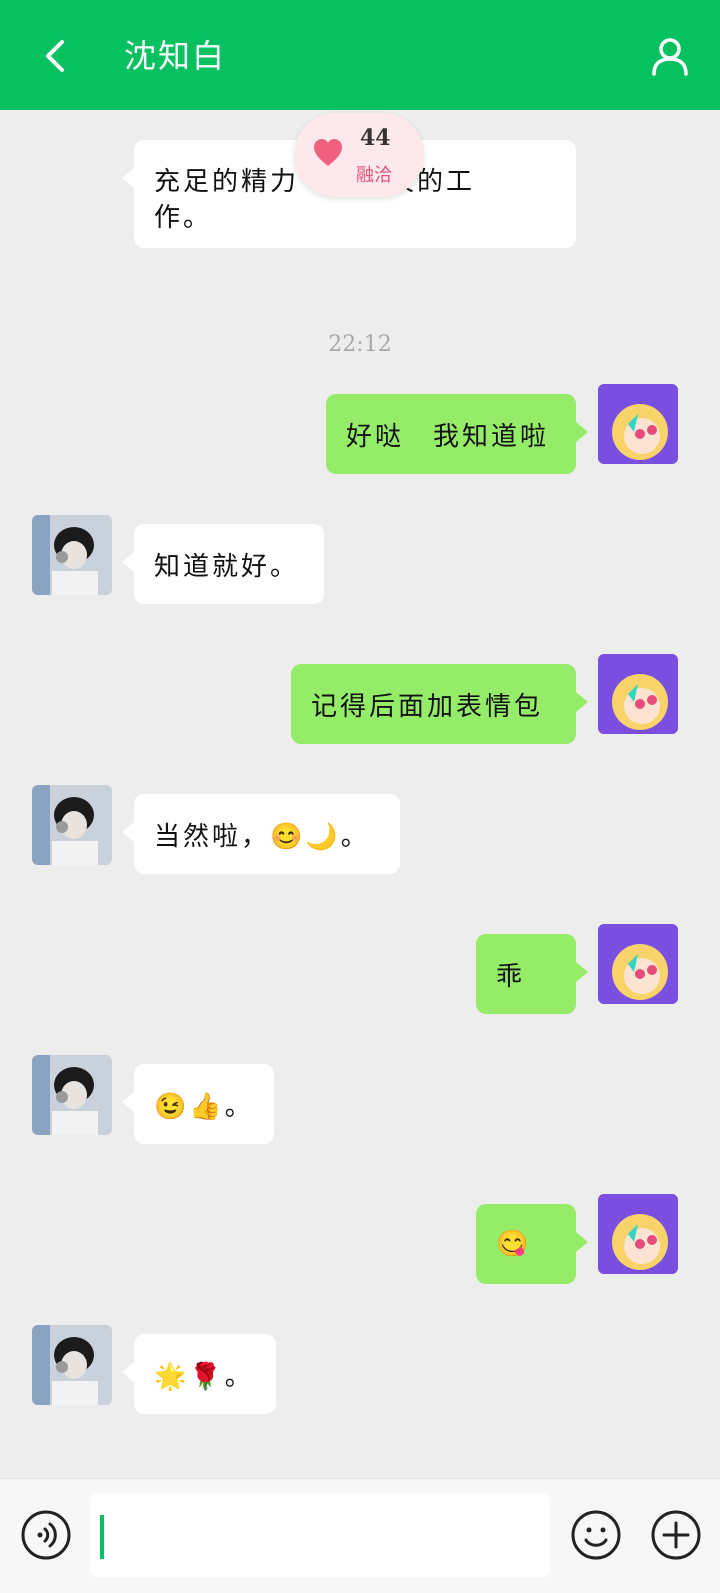 This screenshot has width=720, height=1593. I want to click on heart-icon, so click(328, 152).